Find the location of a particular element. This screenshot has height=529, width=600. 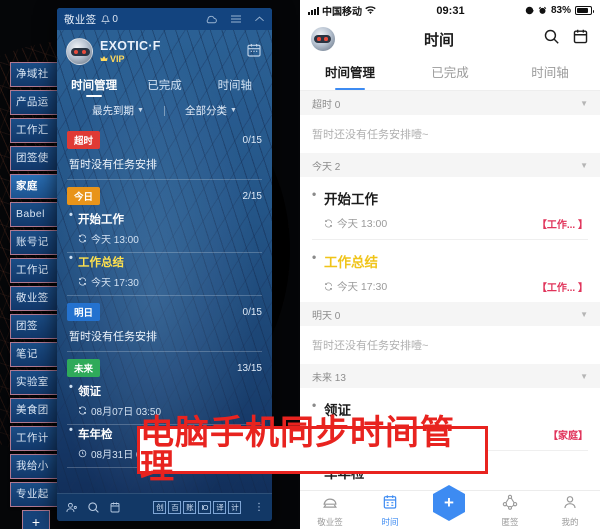

group-chip: 未来 is located at coordinates (84, 368).